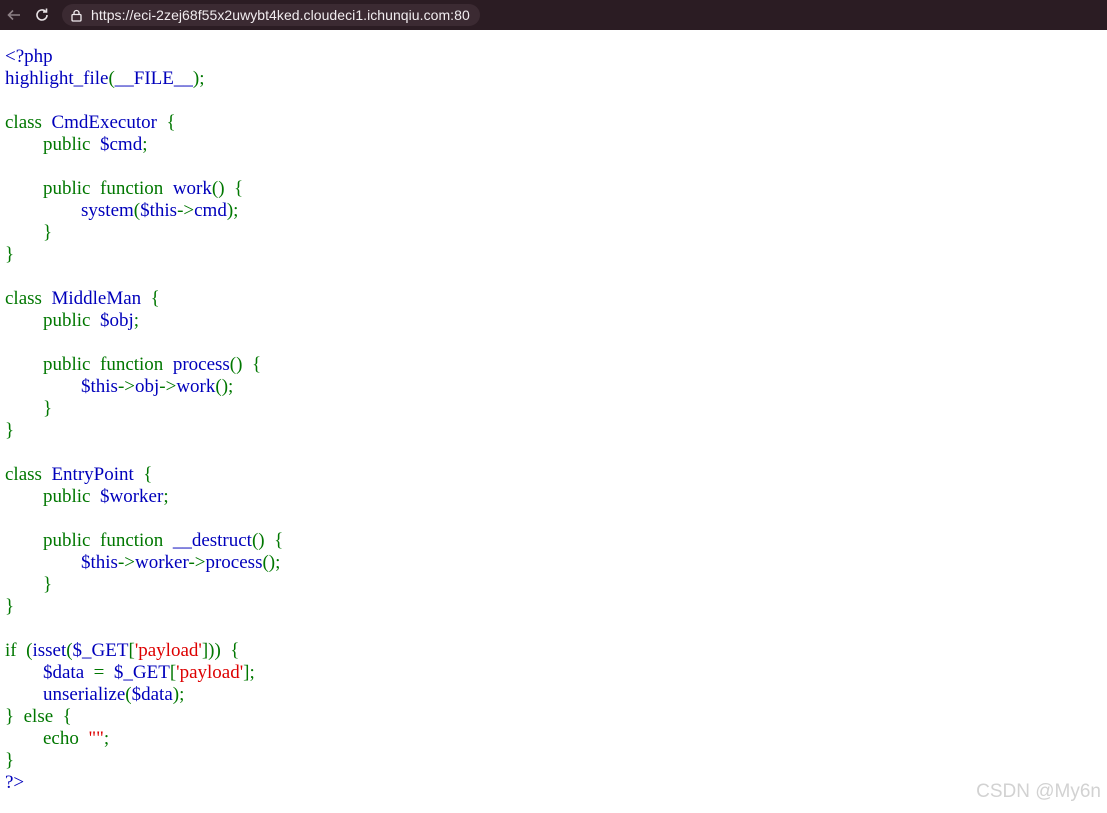 This screenshot has height=813, width=1107. Describe the element at coordinates (144, 717) in the screenshot. I see `code-line: } else {` at that location.